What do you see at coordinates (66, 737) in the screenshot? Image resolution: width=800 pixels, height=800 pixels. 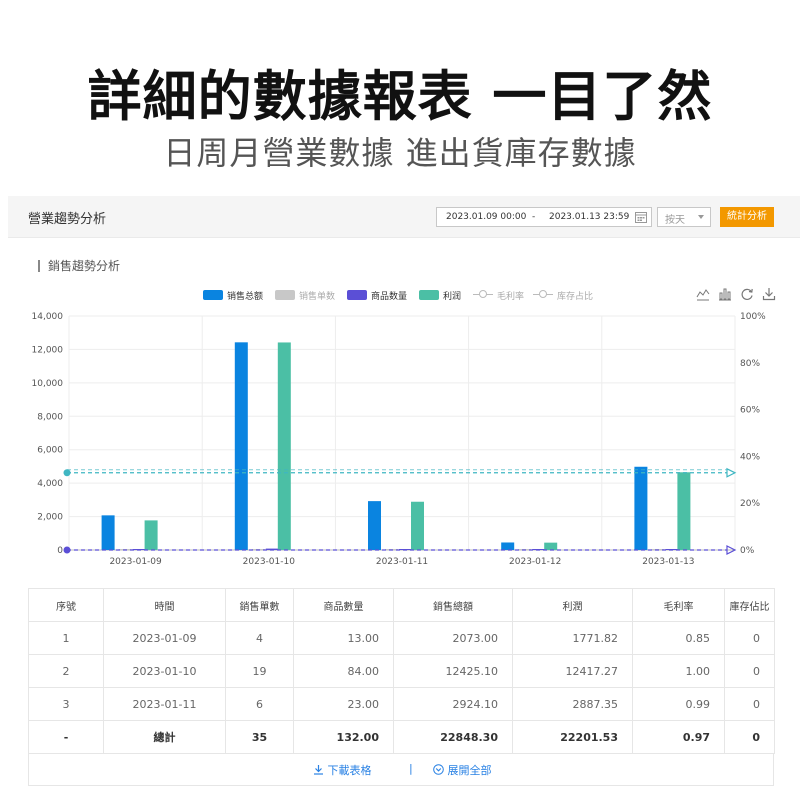 I see `cell-index: -` at bounding box center [66, 737].